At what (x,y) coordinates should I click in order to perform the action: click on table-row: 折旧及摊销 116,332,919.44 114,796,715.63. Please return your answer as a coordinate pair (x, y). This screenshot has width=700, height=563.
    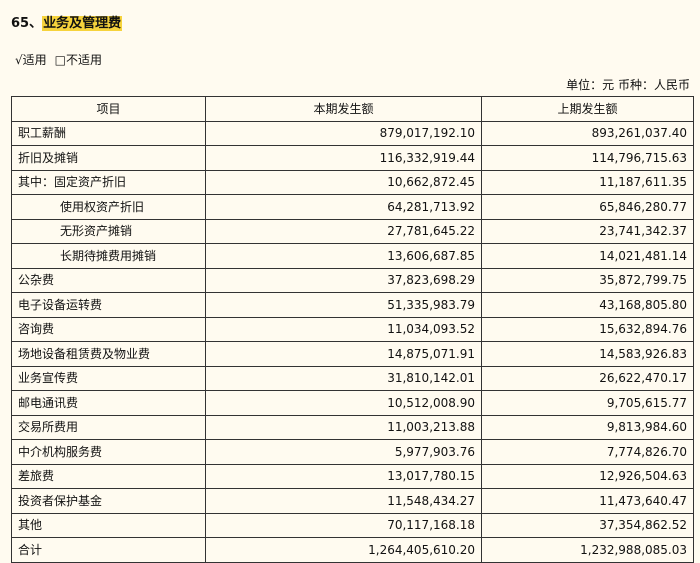
    Looking at the image, I should click on (352, 158).